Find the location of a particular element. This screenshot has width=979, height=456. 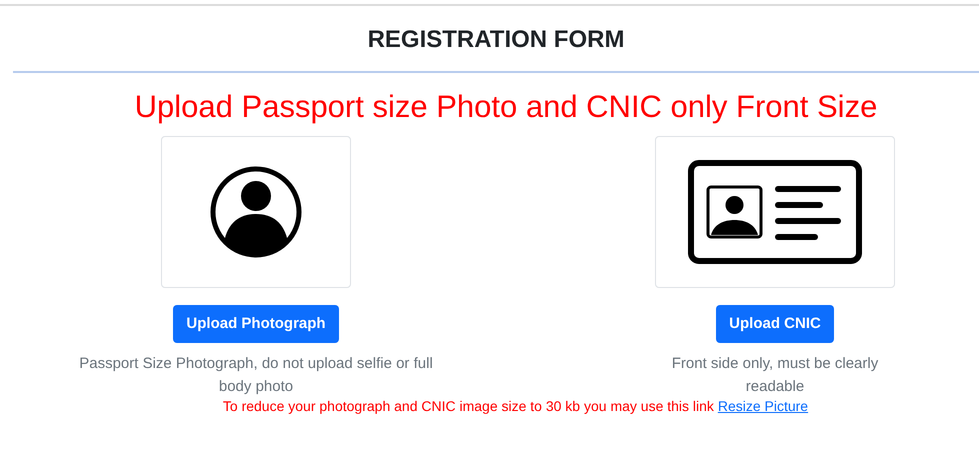

form-title: REGISTRATION FORM is located at coordinates (496, 39).